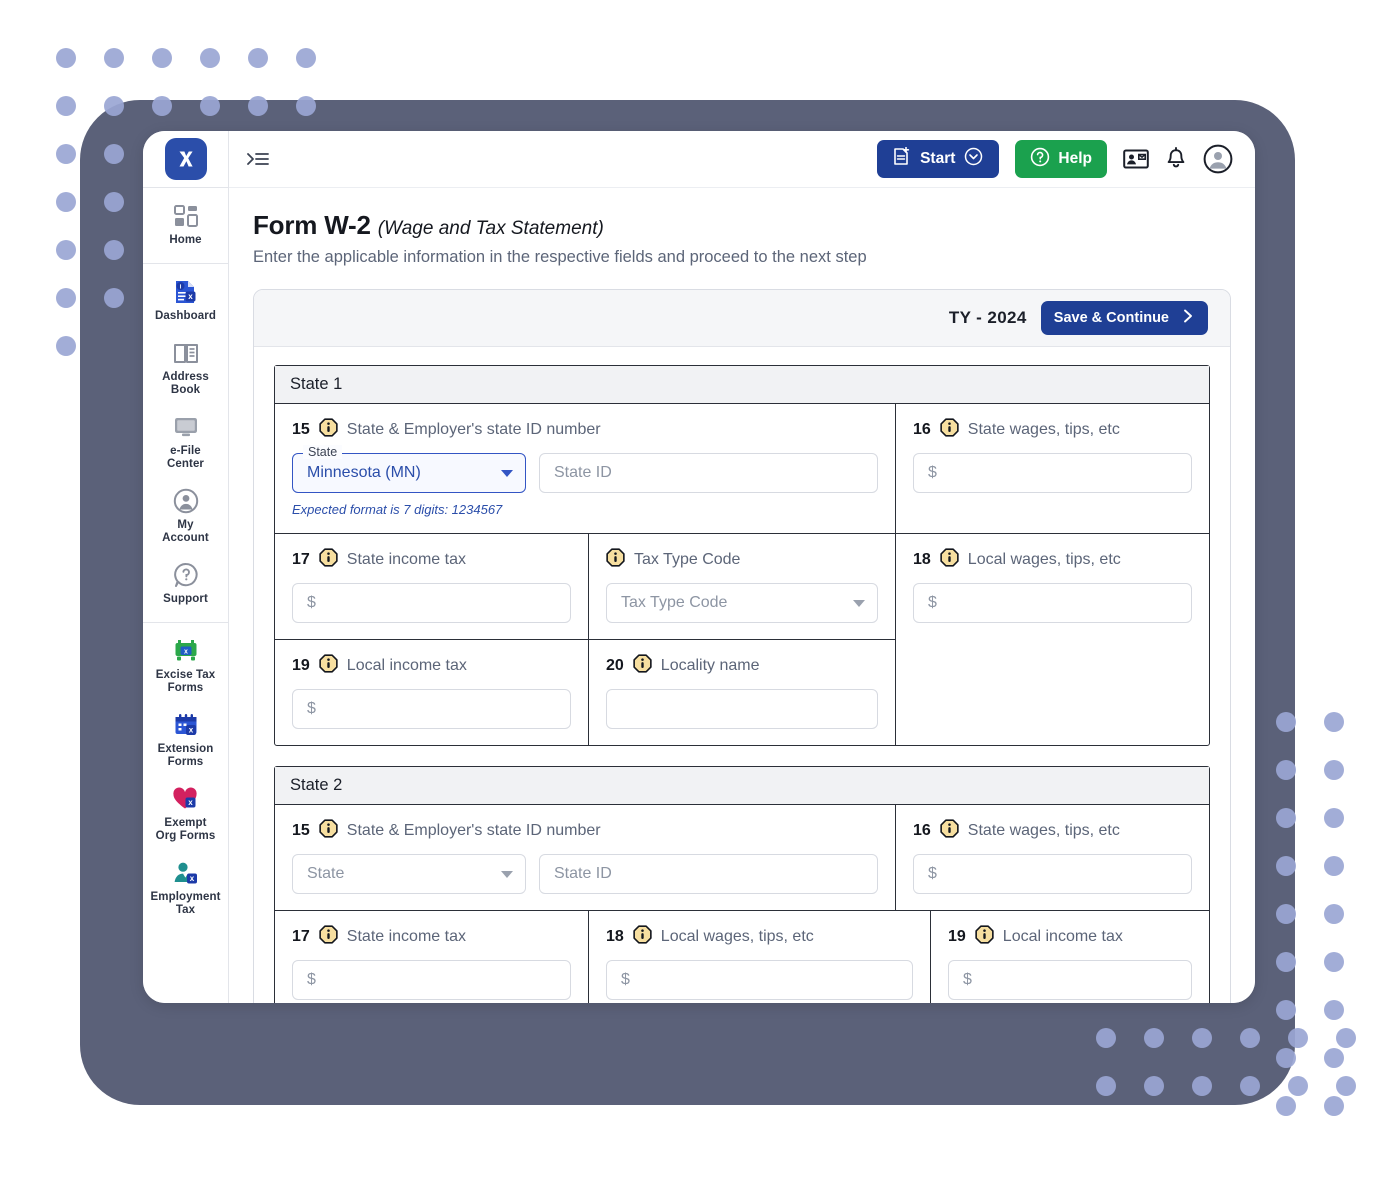 The width and height of the screenshot is (1373, 1185). Describe the element at coordinates (922, 559) in the screenshot. I see `field-18-number: 18` at that location.